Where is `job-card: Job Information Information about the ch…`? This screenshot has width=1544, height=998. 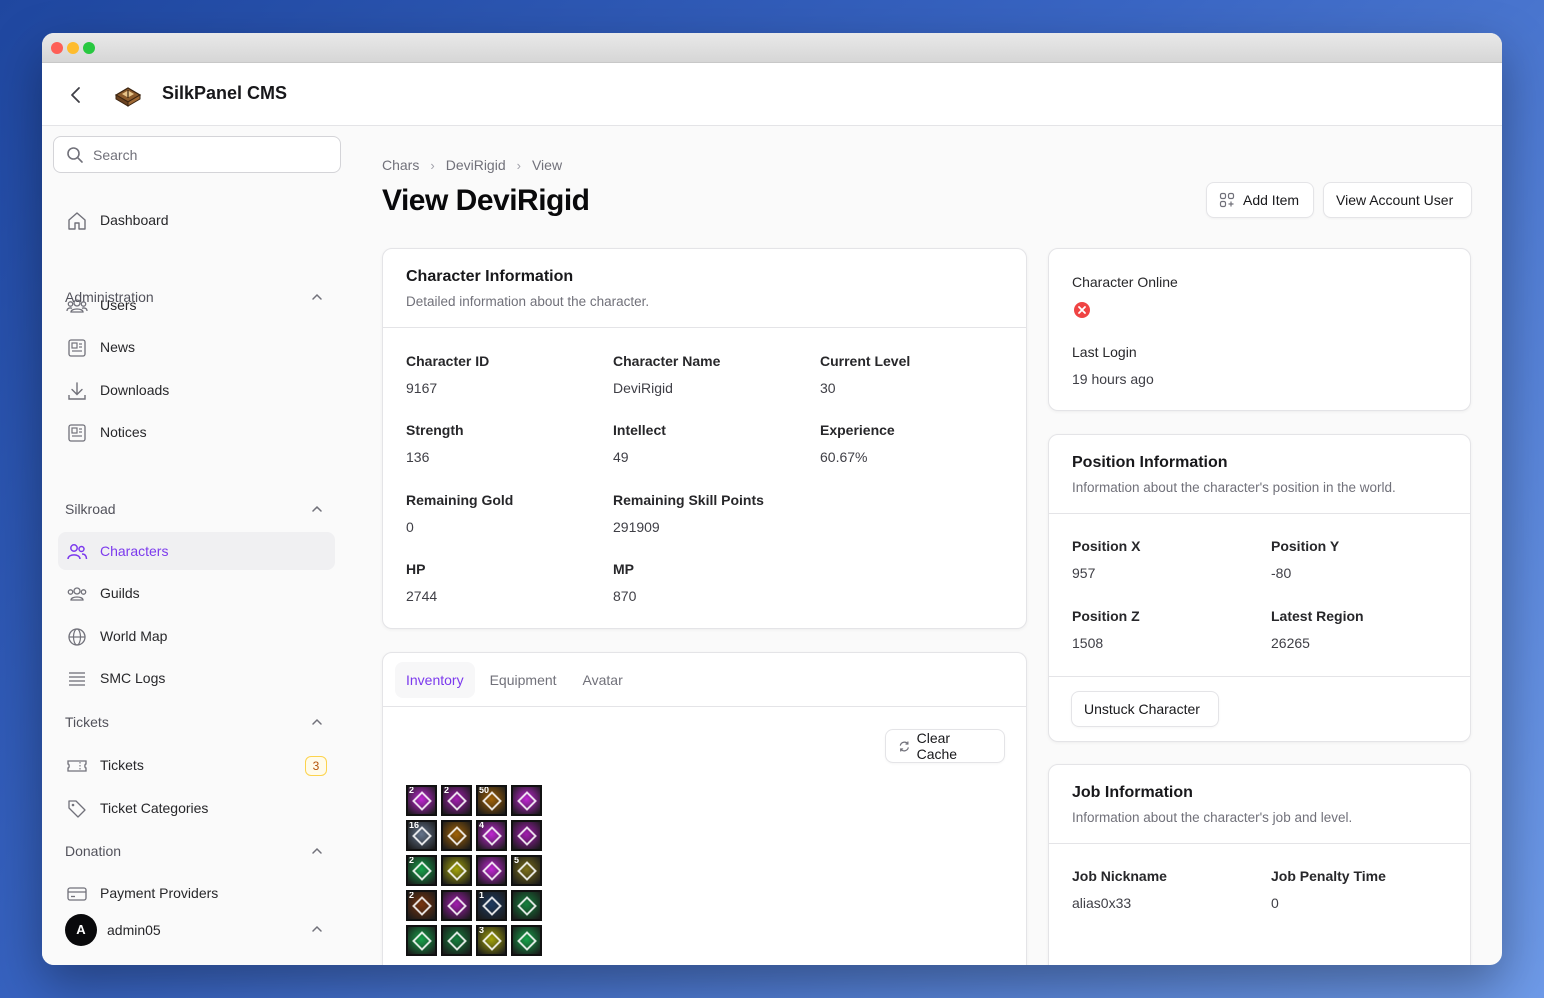 job-card: Job Information Information about the ch… is located at coordinates (1259, 864).